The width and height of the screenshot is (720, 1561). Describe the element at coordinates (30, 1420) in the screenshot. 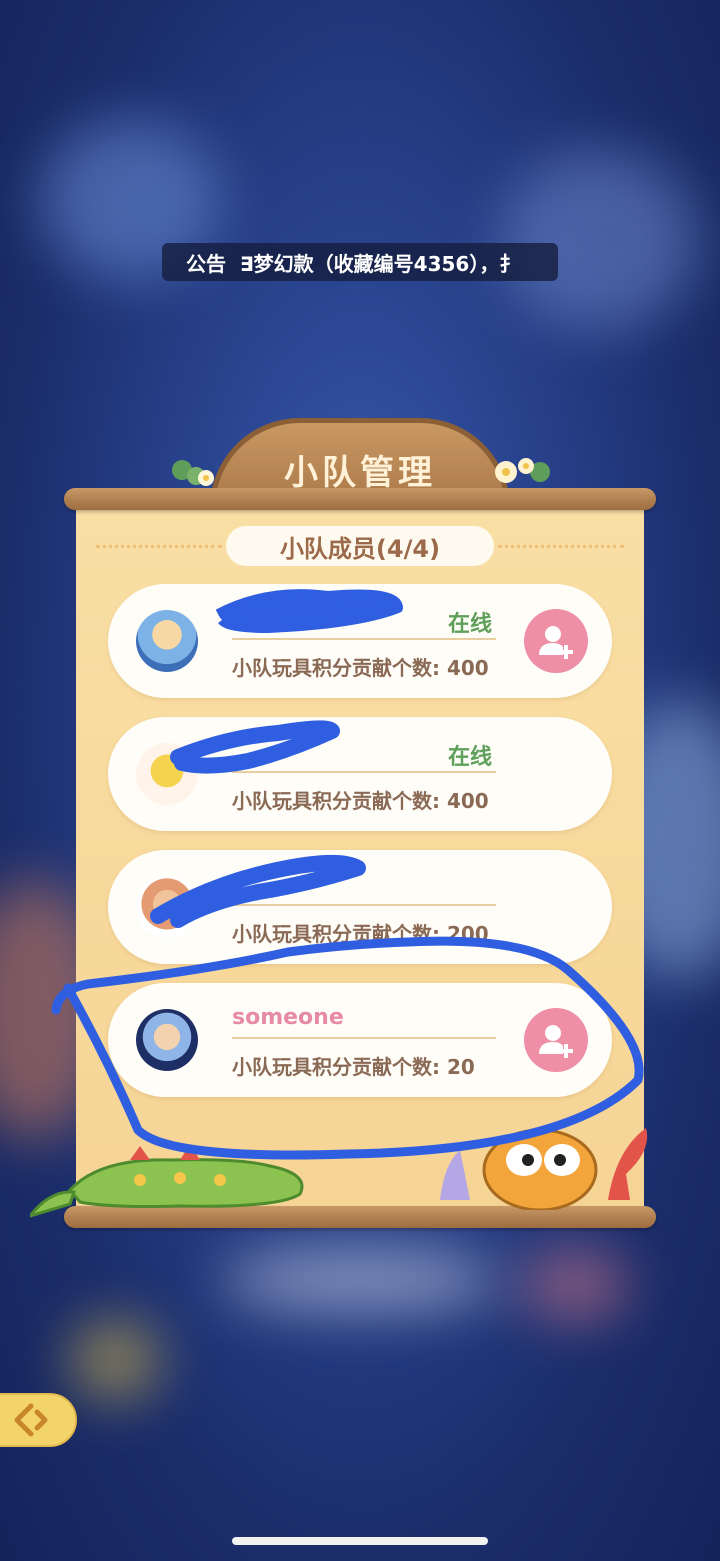

I see `back-arrow-icon` at that location.